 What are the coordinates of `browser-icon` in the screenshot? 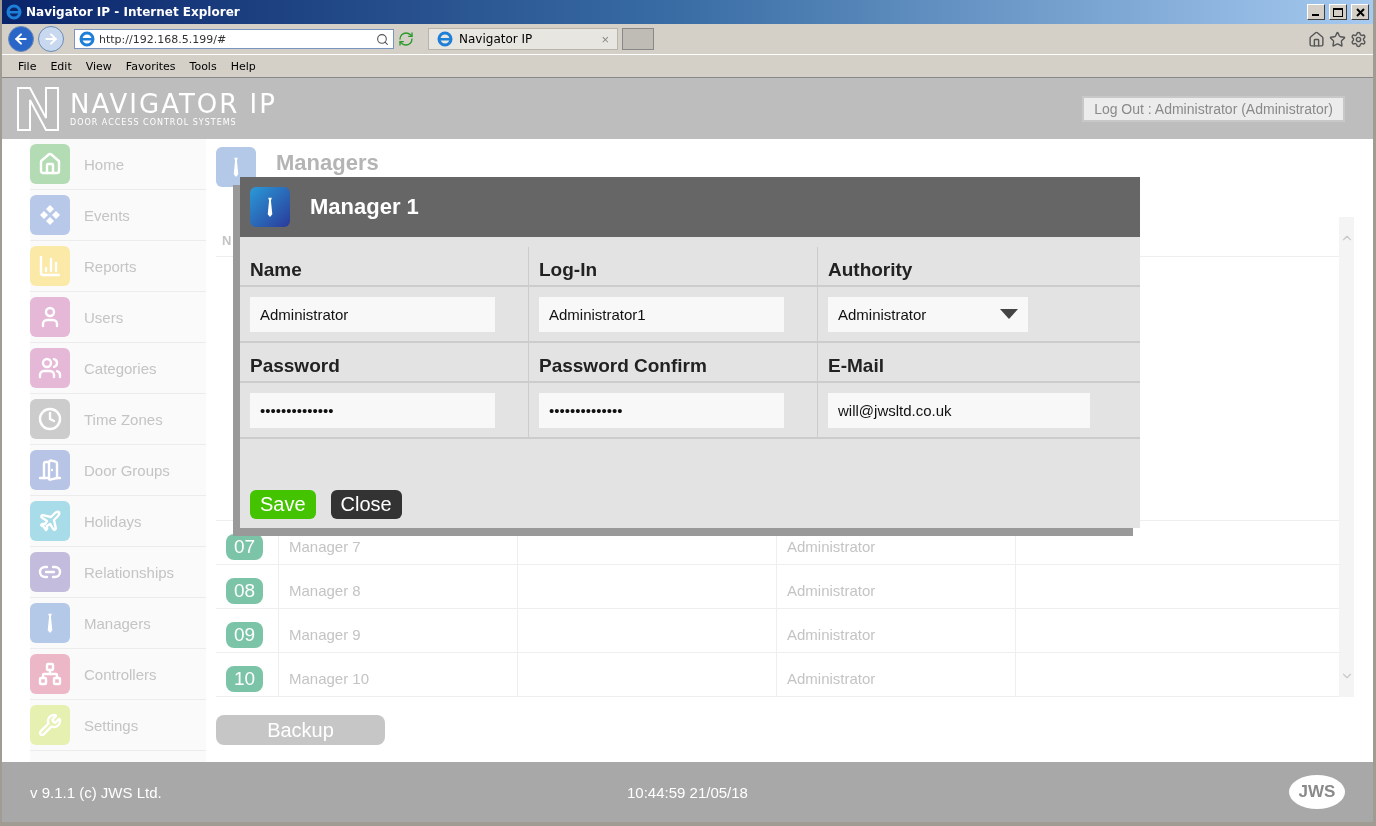 It's located at (14, 12).